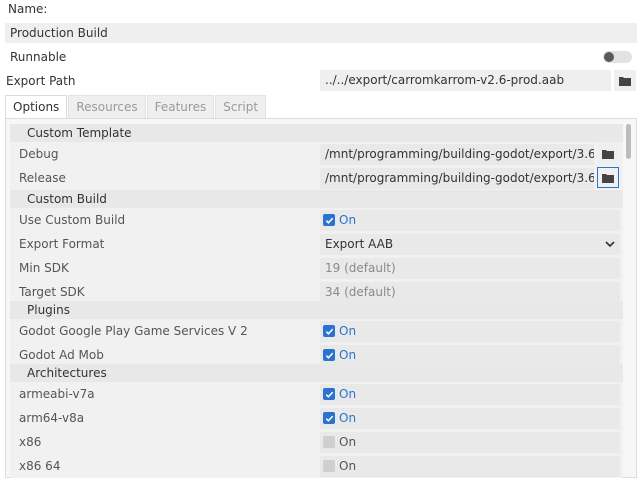 The height and width of the screenshot is (478, 640). Describe the element at coordinates (470, 466) in the screenshot. I see `x86-64-field` at that location.